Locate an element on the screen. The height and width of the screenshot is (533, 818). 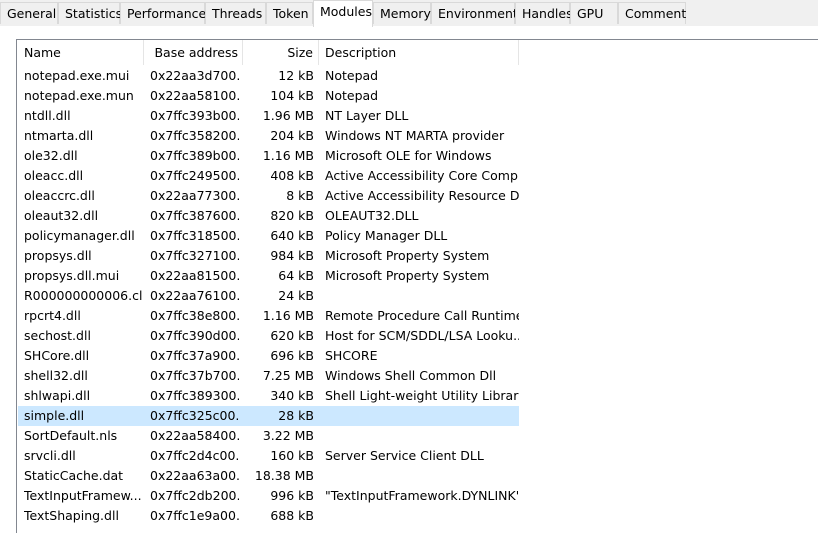
tab-memory: Memory is located at coordinates (402, 13).